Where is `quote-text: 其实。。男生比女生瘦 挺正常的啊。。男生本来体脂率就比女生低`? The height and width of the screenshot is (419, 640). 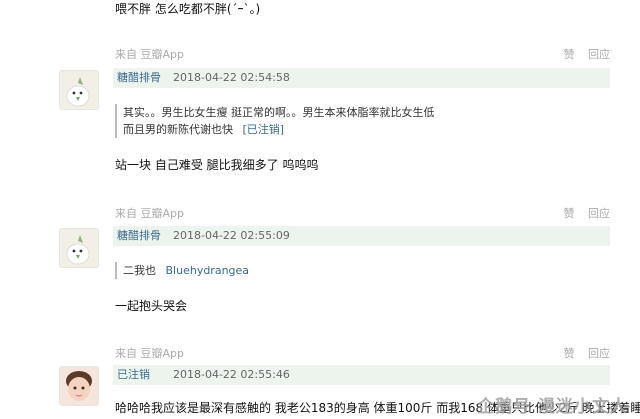
quote-text: 其实。。男生比女生瘦 挺正常的啊。。男生本来体脂率就比女生低 is located at coordinates (279, 112).